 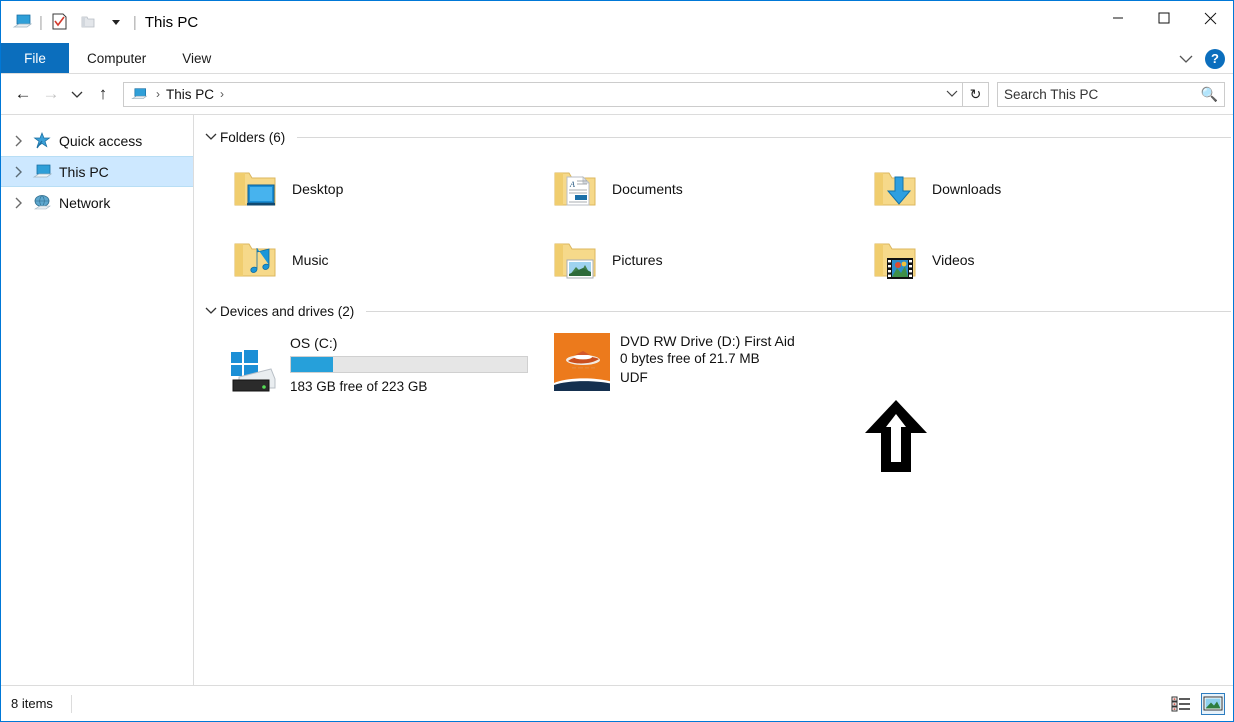 What do you see at coordinates (77, 94) in the screenshot?
I see `recent-locations-chevron-icon` at bounding box center [77, 94].